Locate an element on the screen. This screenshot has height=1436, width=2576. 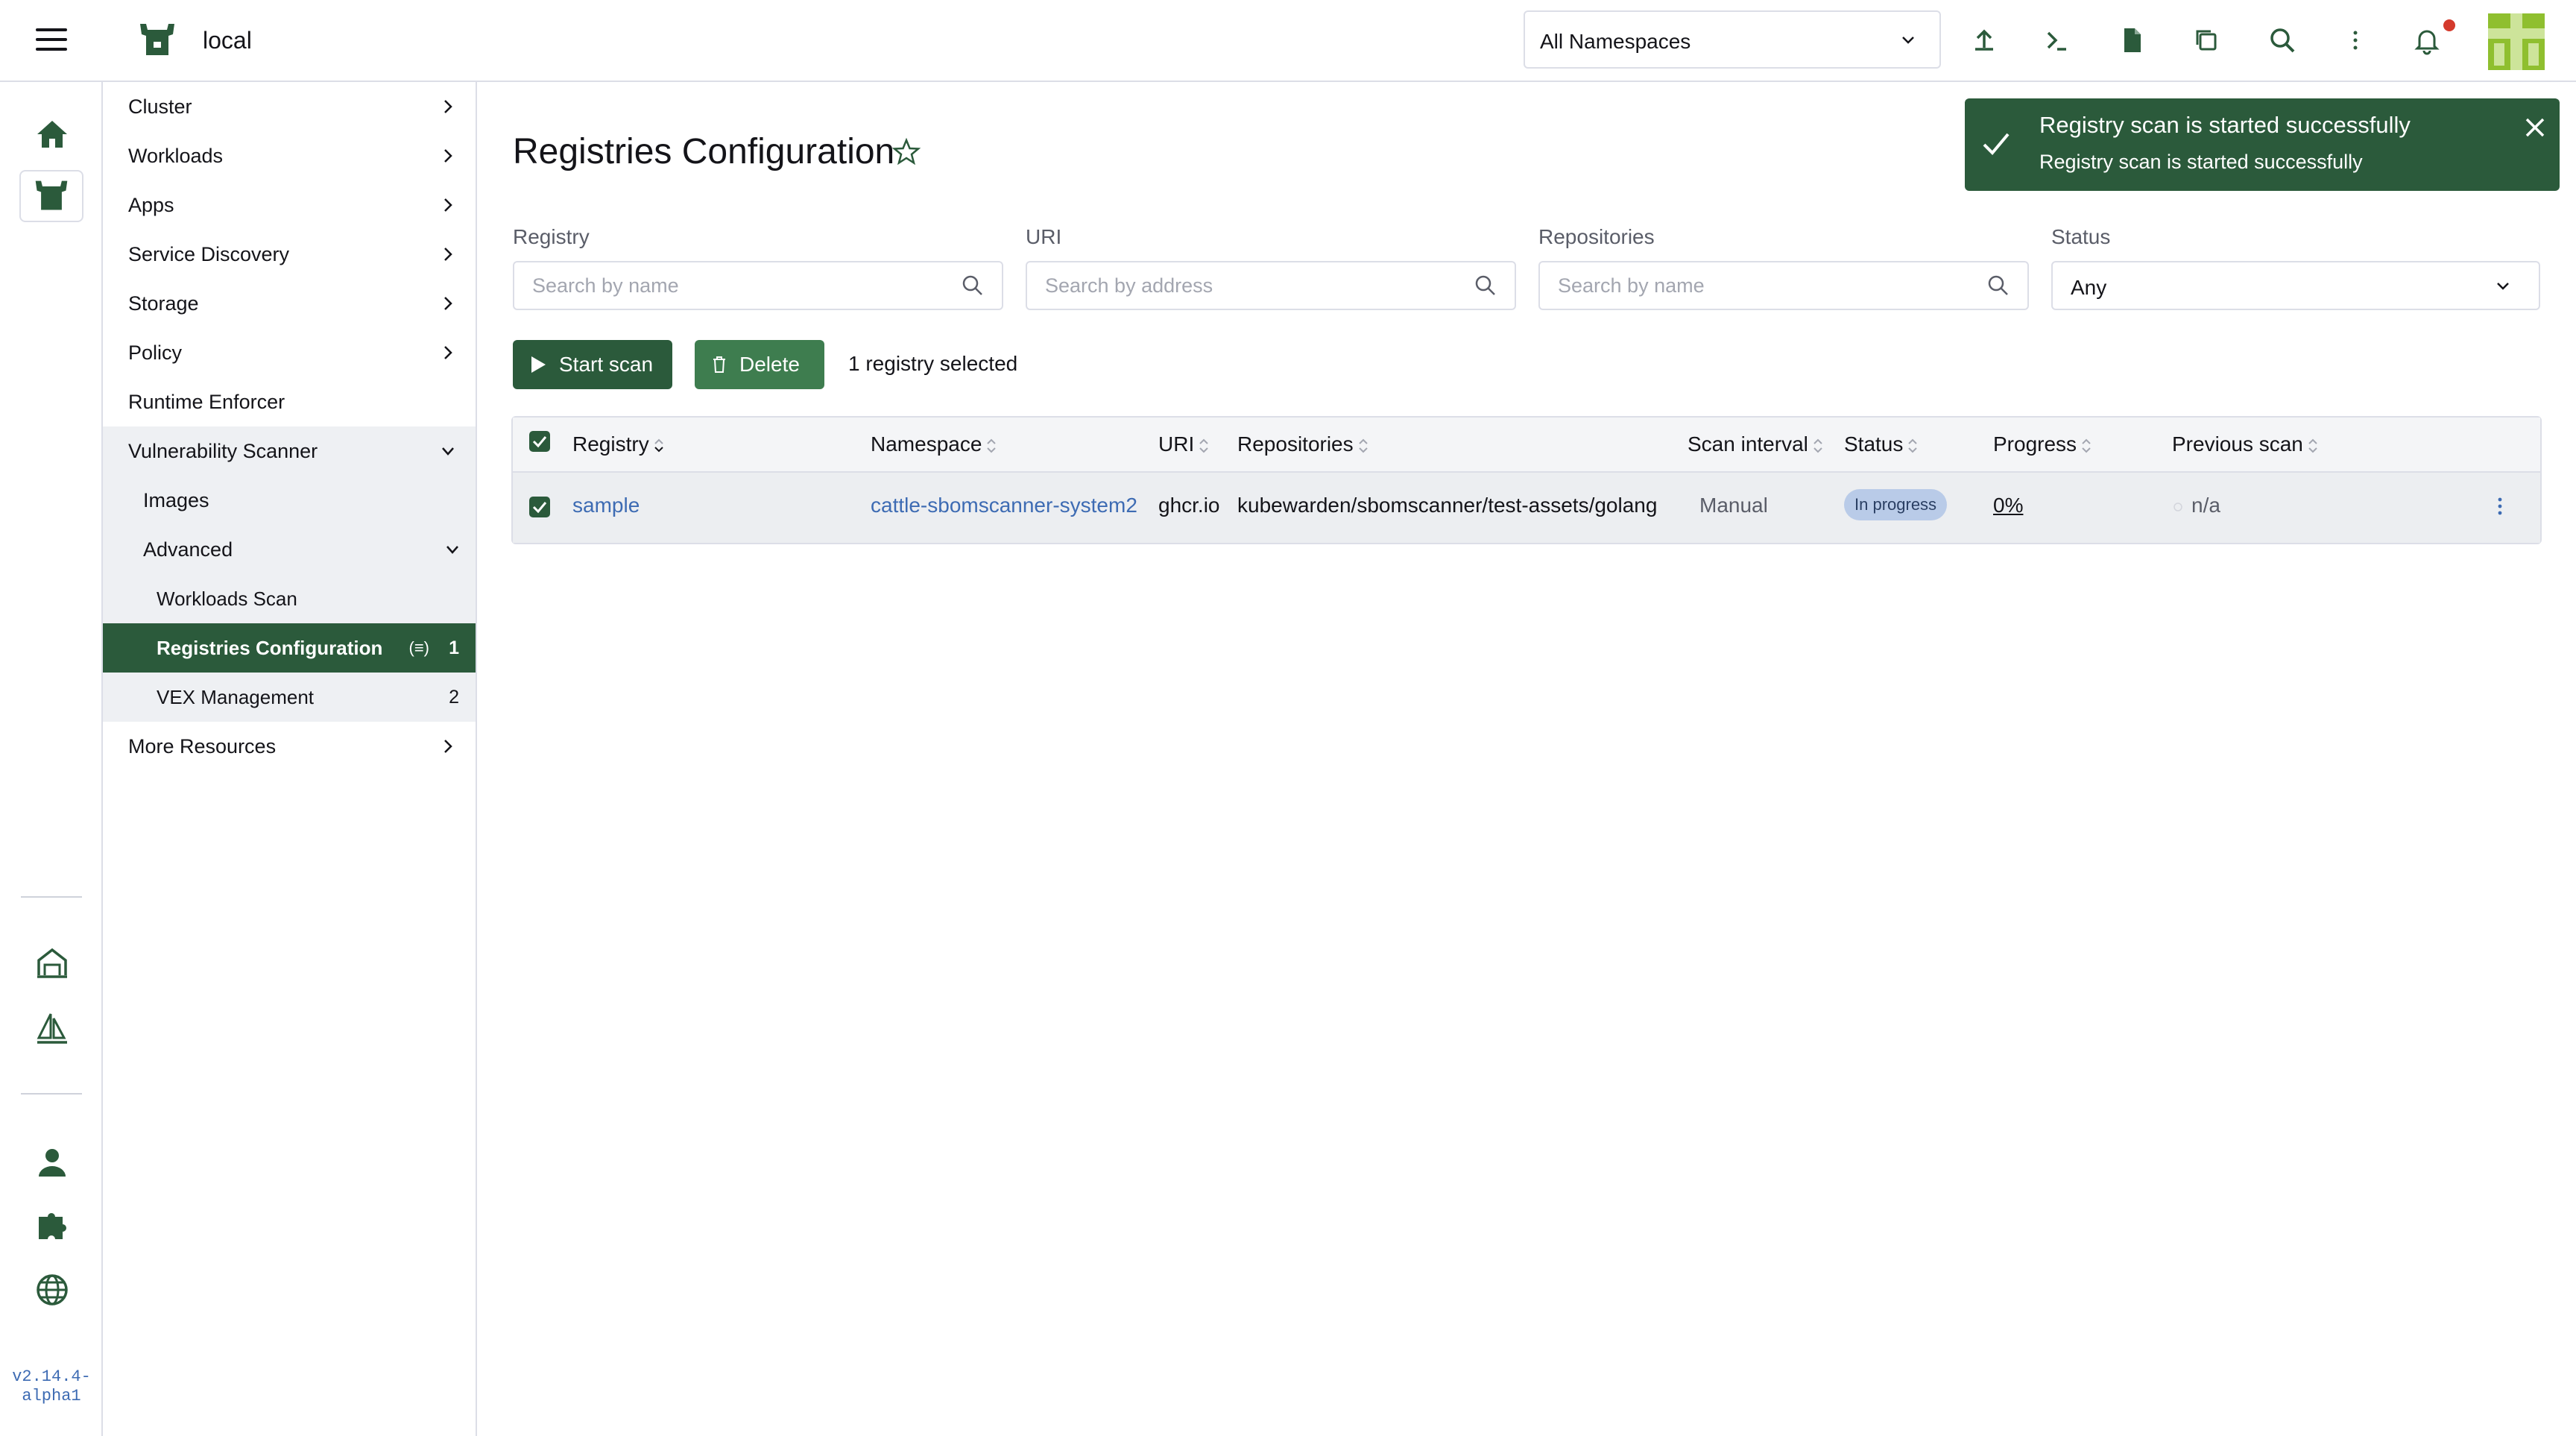
nav-item-label: Policy is located at coordinates (156, 352).